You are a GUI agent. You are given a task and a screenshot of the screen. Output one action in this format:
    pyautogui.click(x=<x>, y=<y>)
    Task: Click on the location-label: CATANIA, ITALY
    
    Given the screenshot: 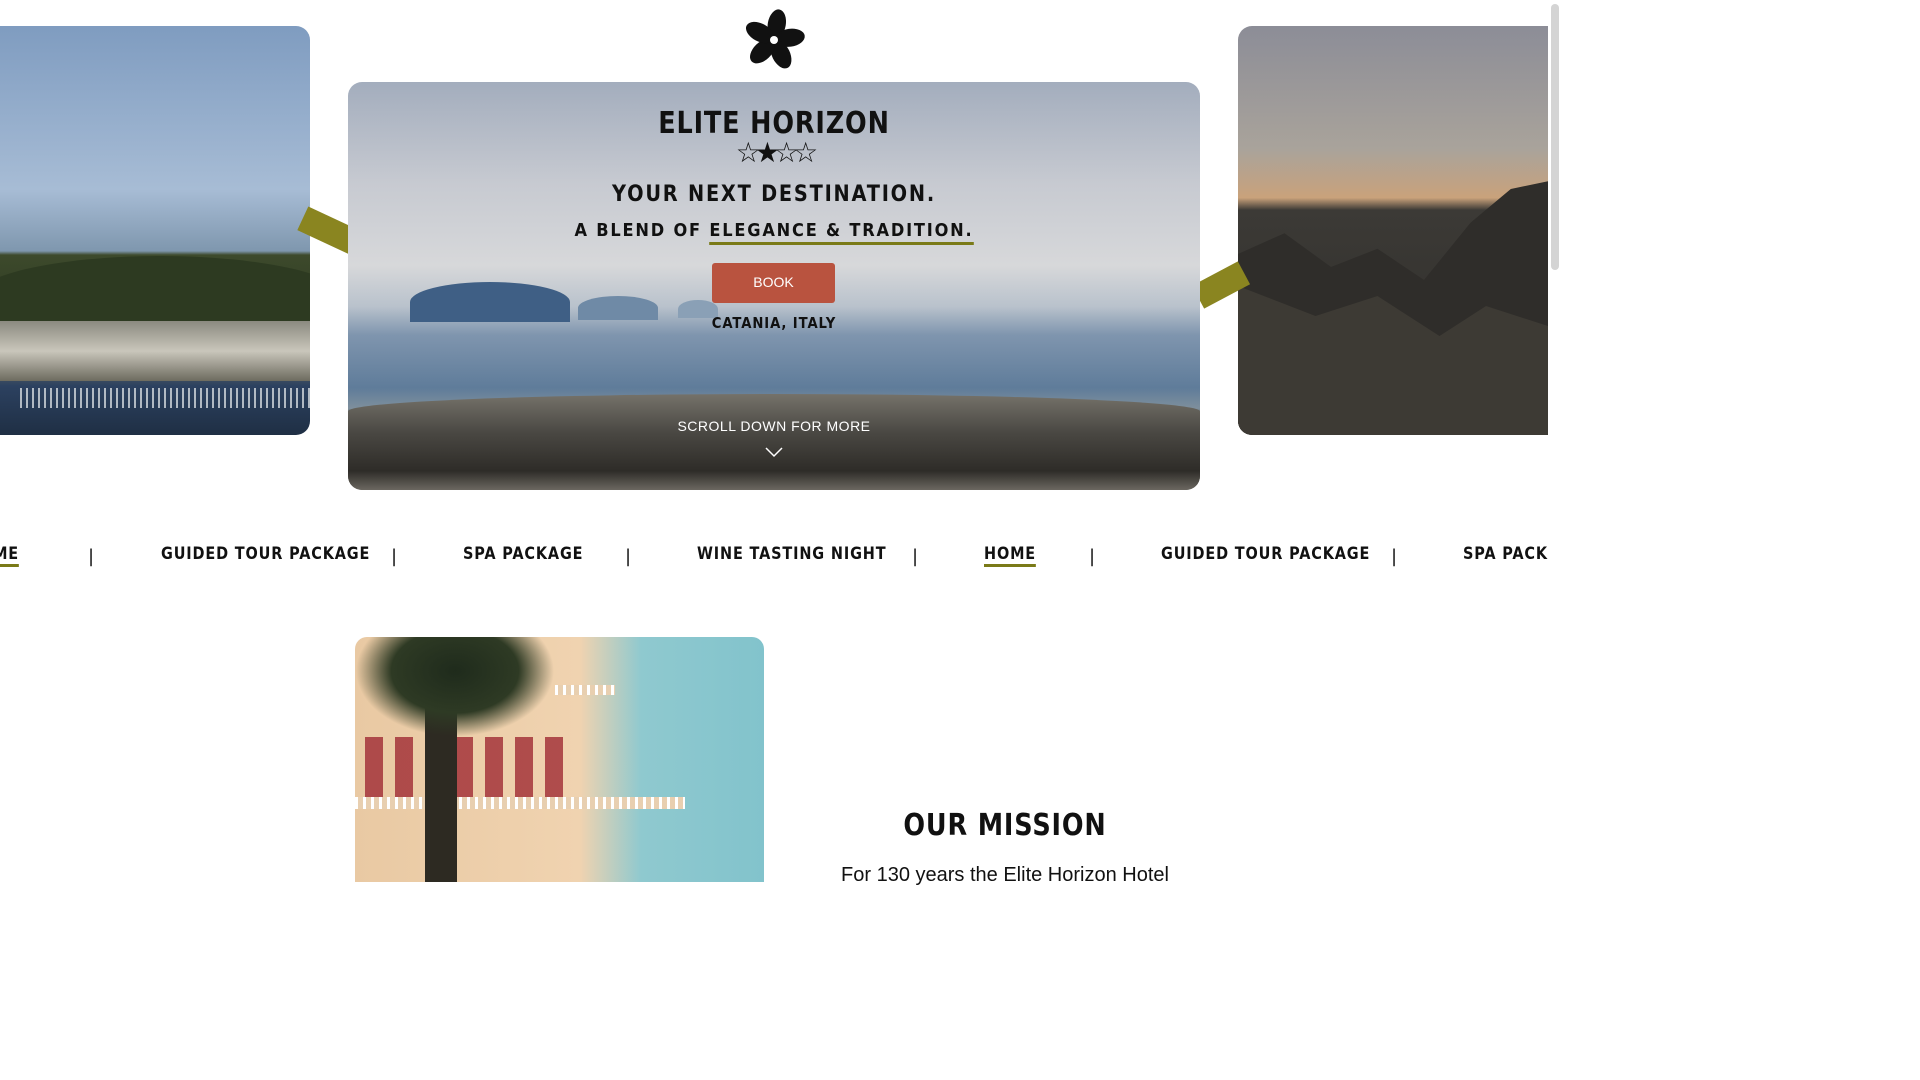 What is the action you would take?
    pyautogui.click(x=774, y=323)
    